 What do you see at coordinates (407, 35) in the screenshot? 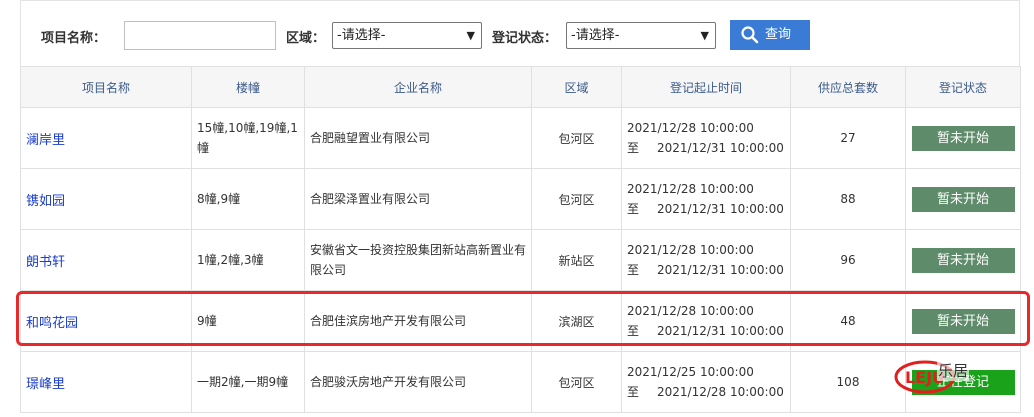
I see `region-select: -请选择- ▼` at bounding box center [407, 35].